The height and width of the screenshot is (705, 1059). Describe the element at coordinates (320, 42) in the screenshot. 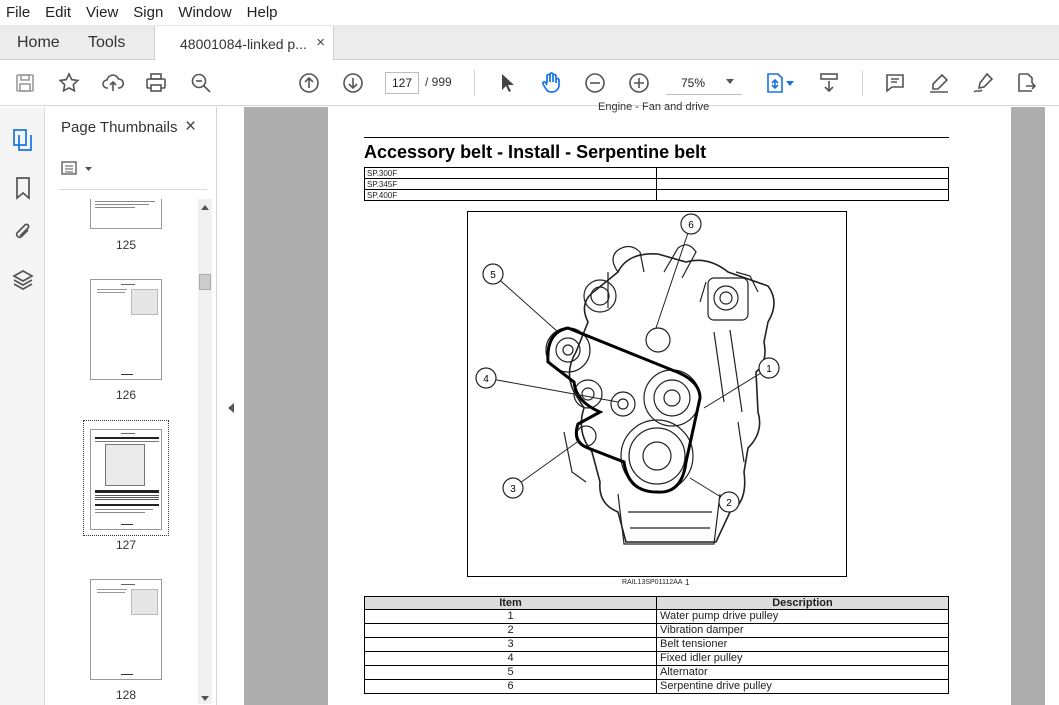

I see `close-tab-icon: ×` at that location.